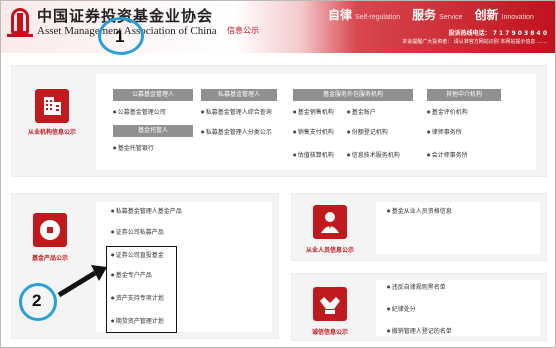  What do you see at coordinates (447, 112) in the screenshot?
I see `link-fund-rating-institutions: 基金评价机构` at bounding box center [447, 112].